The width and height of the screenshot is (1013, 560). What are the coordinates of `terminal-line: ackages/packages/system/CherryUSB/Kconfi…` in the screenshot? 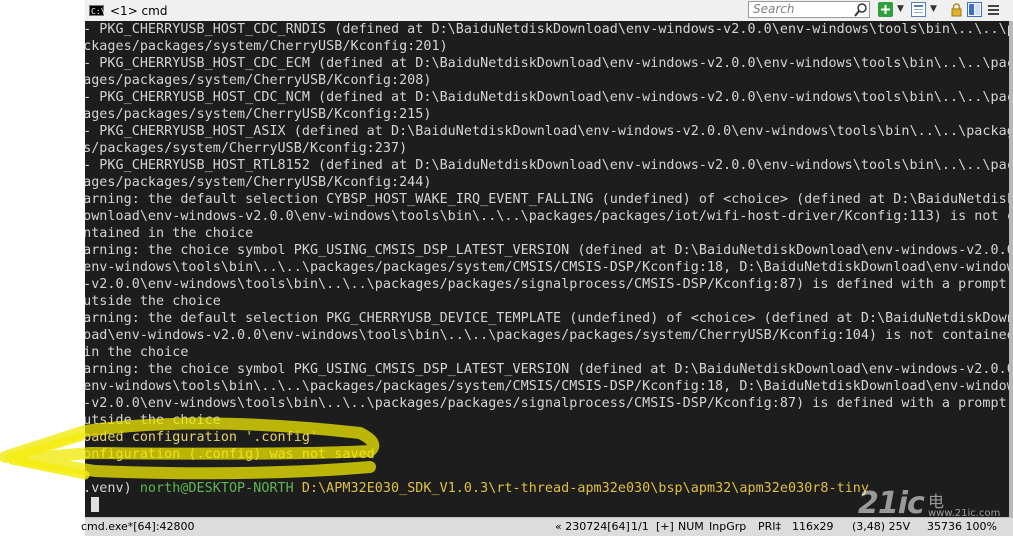 It's located at (266, 46).